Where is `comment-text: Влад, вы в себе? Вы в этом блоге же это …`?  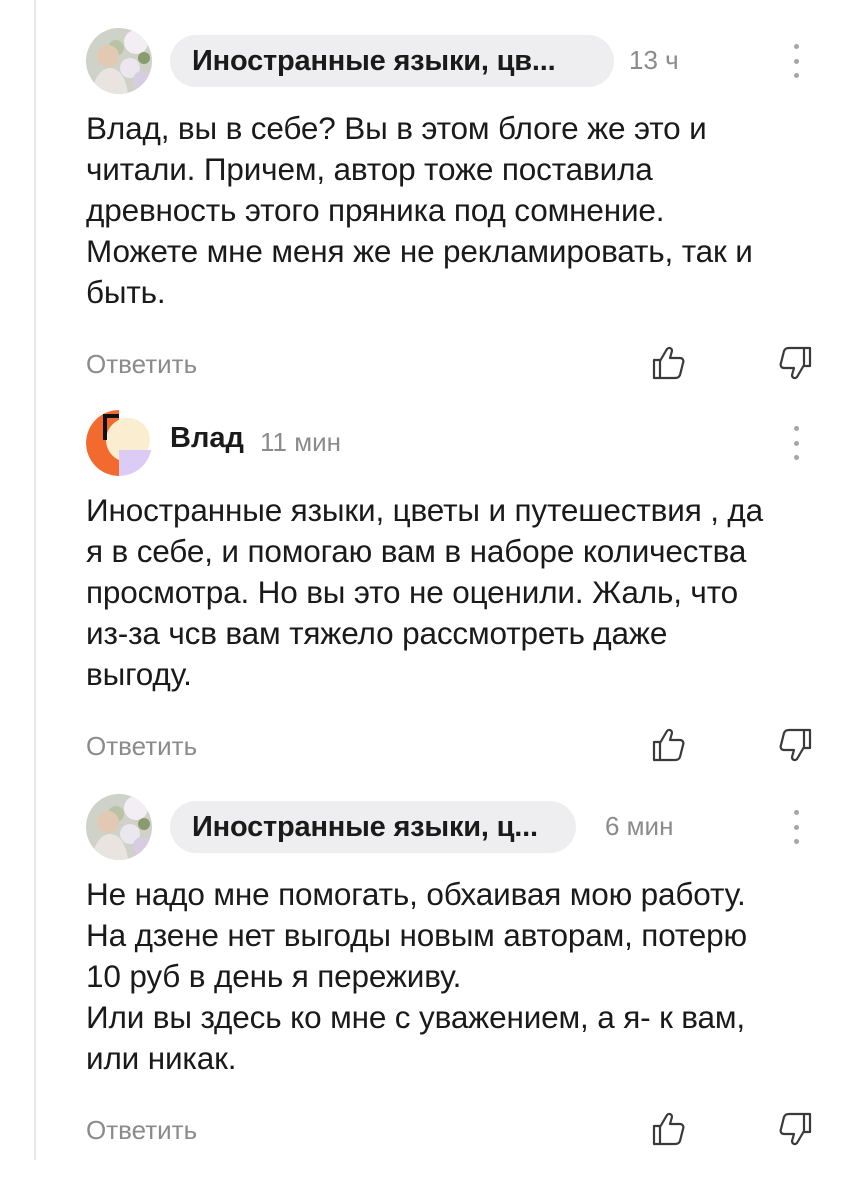
comment-text: Влад, вы в себе? Вы в этом блоге же это … is located at coordinates (419, 210).